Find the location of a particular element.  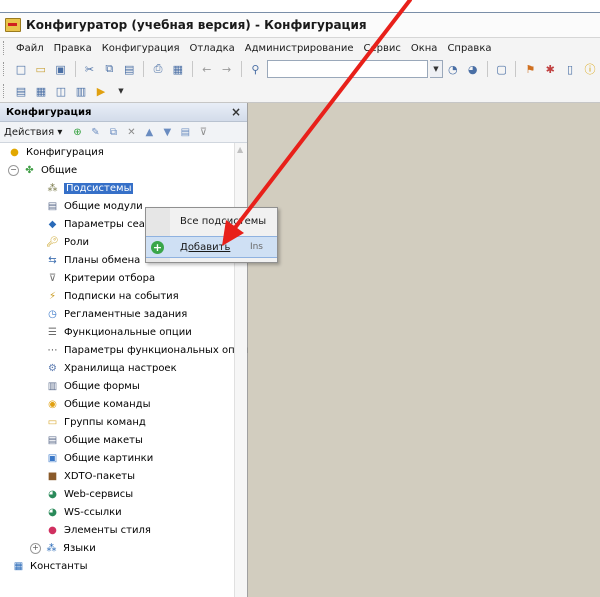

arrow-head is located at coordinates (233, 233).